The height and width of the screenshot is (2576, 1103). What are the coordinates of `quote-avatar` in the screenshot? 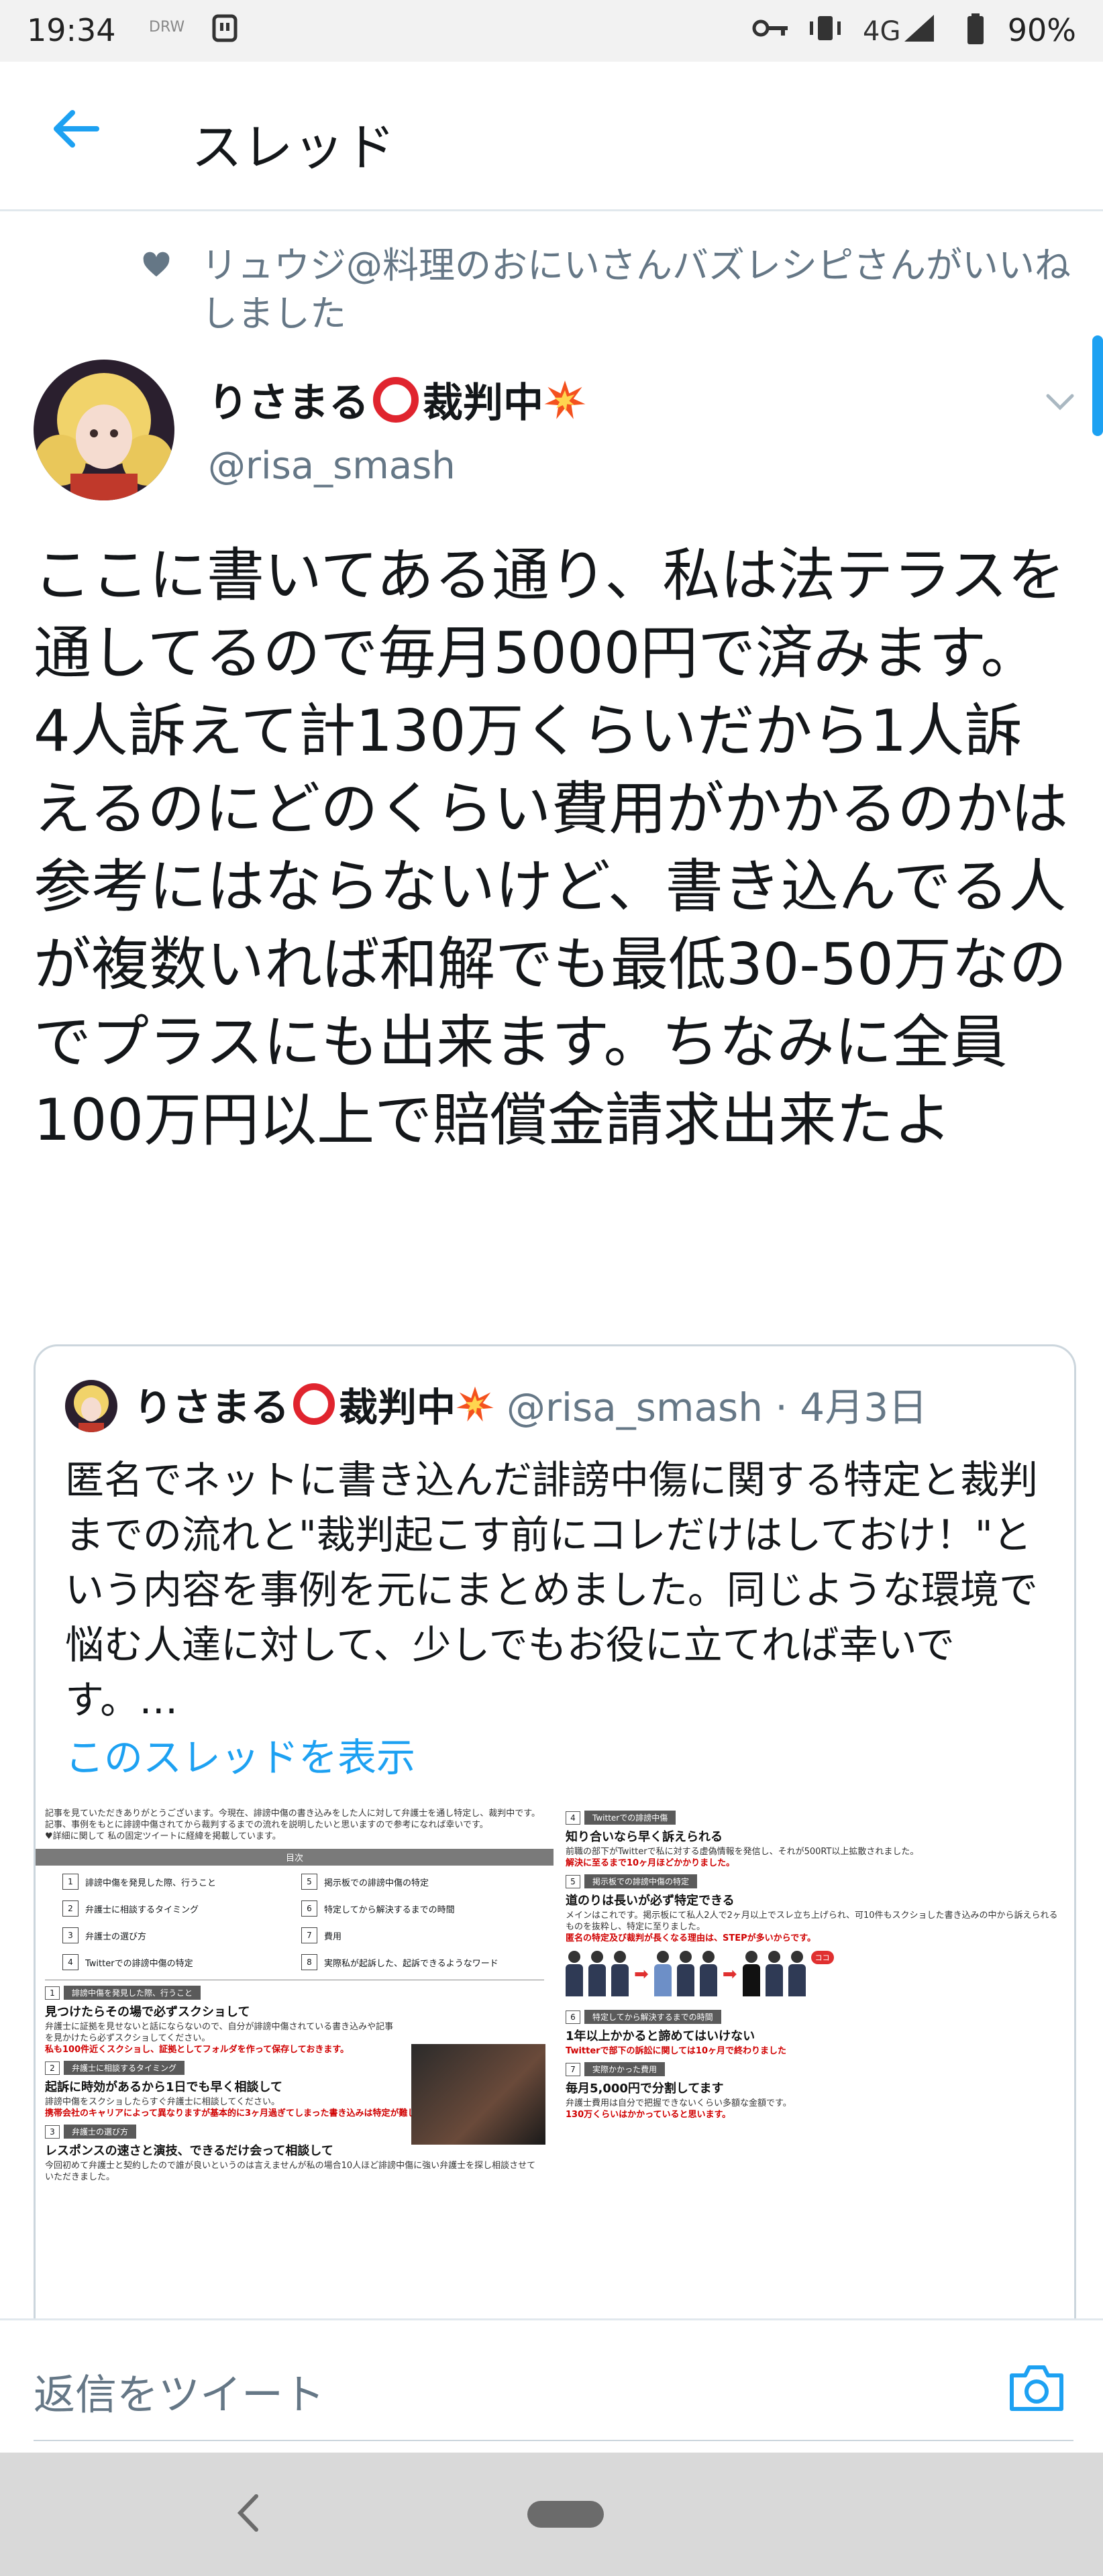 It's located at (91, 1406).